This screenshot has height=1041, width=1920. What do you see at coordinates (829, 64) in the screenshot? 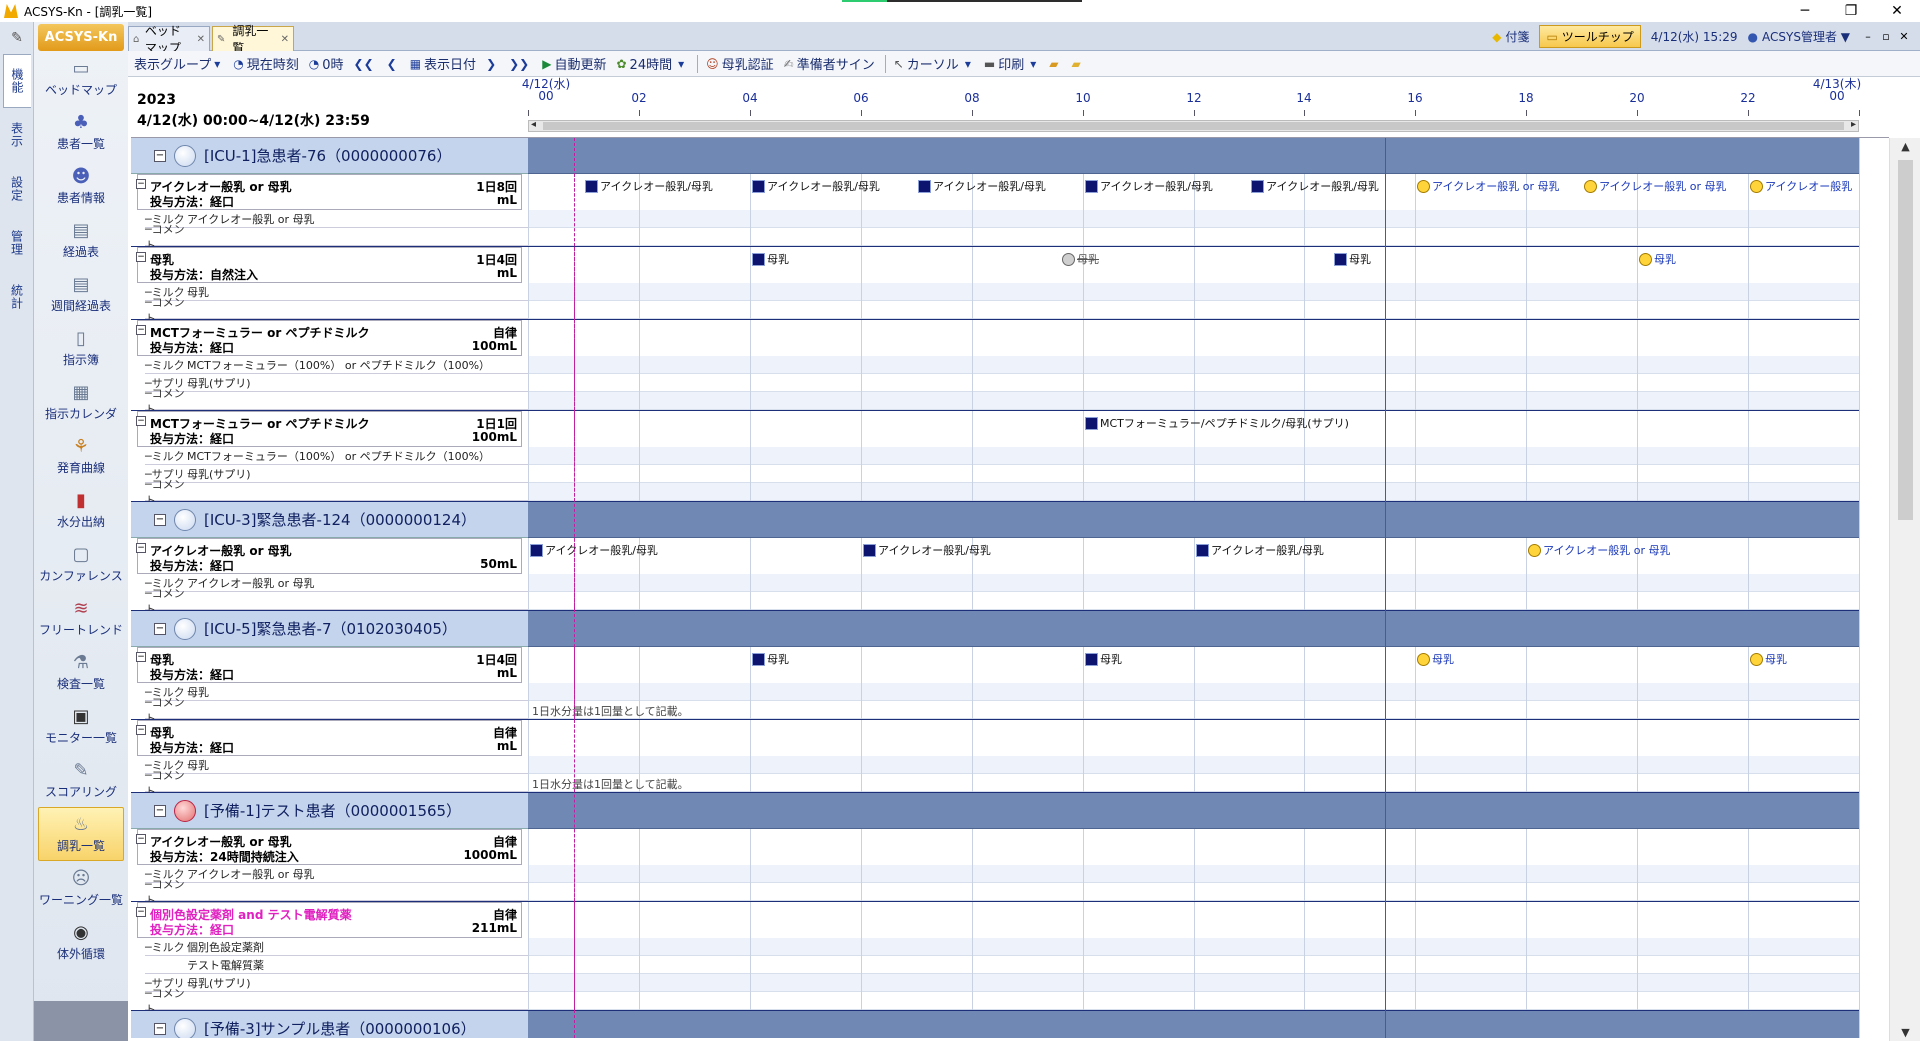
I see `preparer-sign-button: ✍ 準備者サイン` at bounding box center [829, 64].